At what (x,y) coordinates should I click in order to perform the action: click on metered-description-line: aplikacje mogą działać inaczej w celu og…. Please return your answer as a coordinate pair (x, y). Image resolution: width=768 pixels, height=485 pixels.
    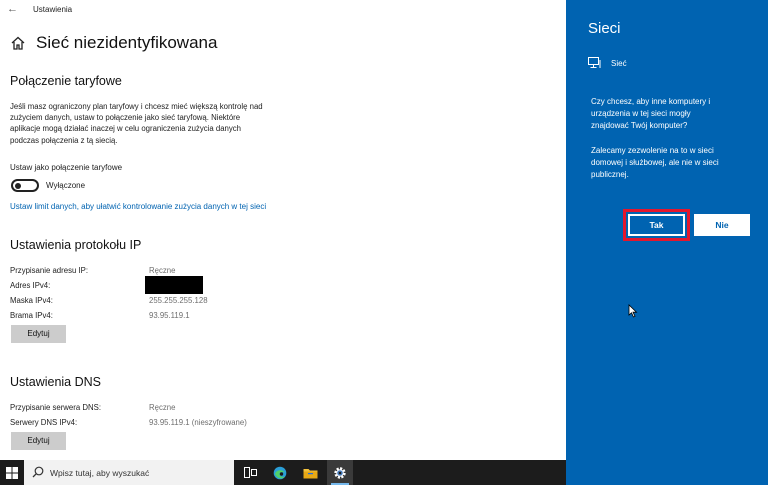
    Looking at the image, I should click on (125, 129).